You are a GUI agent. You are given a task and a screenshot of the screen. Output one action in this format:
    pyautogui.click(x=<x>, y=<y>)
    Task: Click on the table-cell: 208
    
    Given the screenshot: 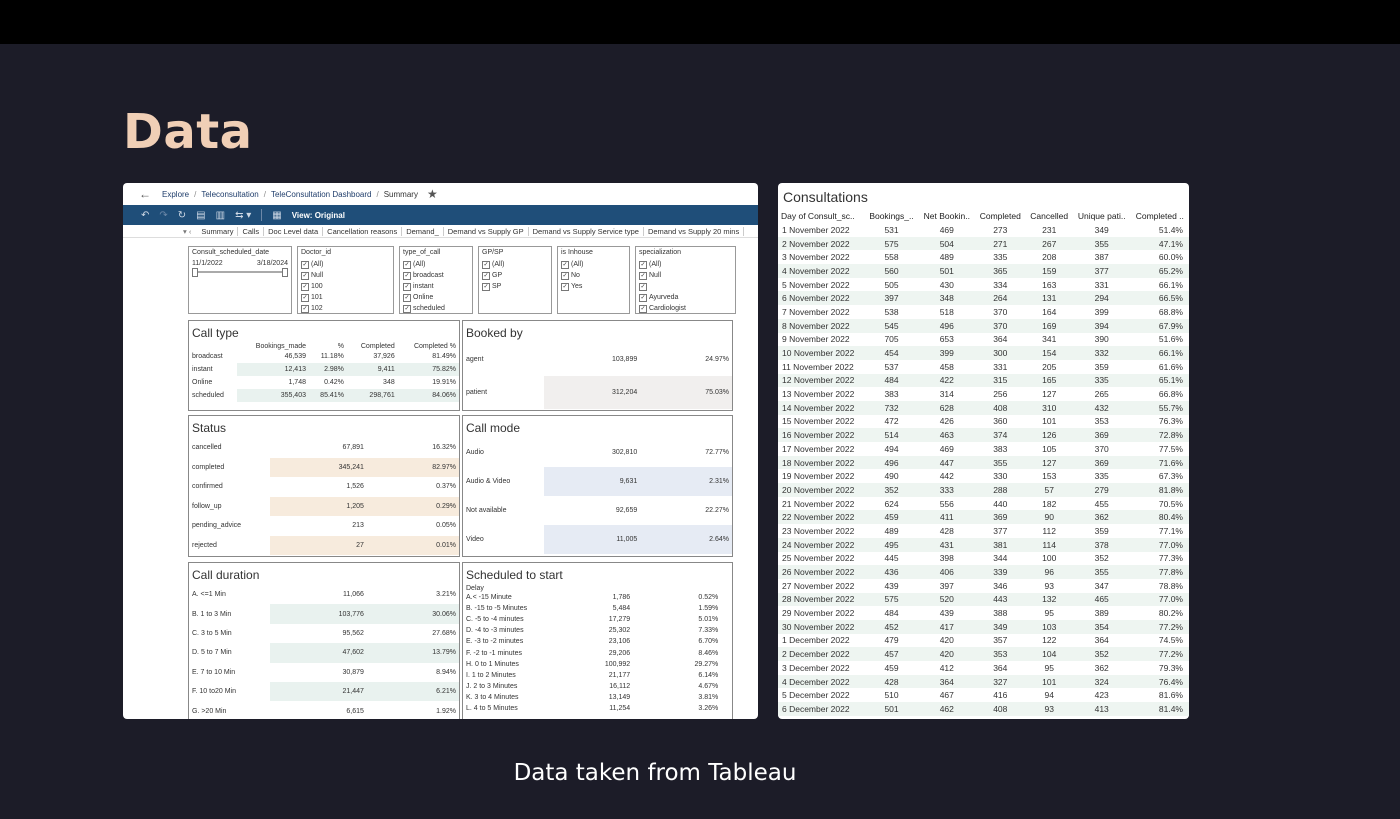 What is the action you would take?
    pyautogui.click(x=1049, y=257)
    